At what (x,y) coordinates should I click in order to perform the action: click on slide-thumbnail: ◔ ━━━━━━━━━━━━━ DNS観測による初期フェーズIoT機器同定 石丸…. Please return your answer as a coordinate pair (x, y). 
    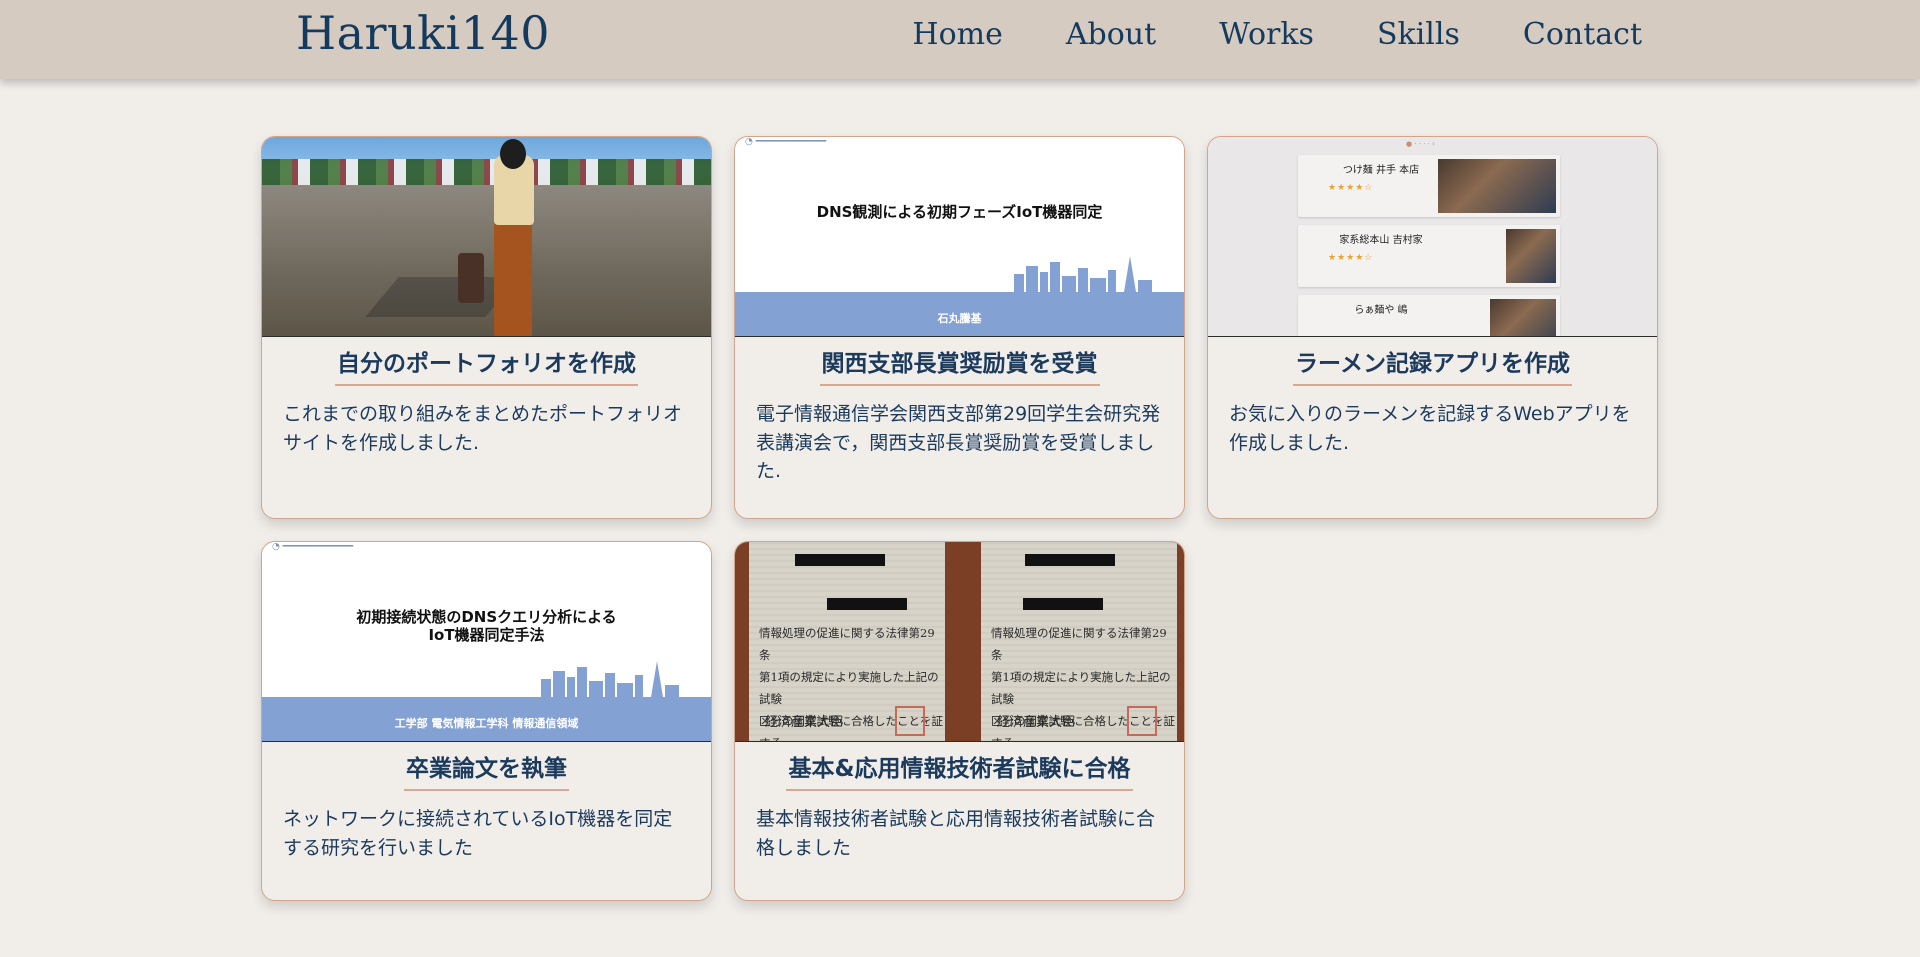
    Looking at the image, I should click on (959, 237).